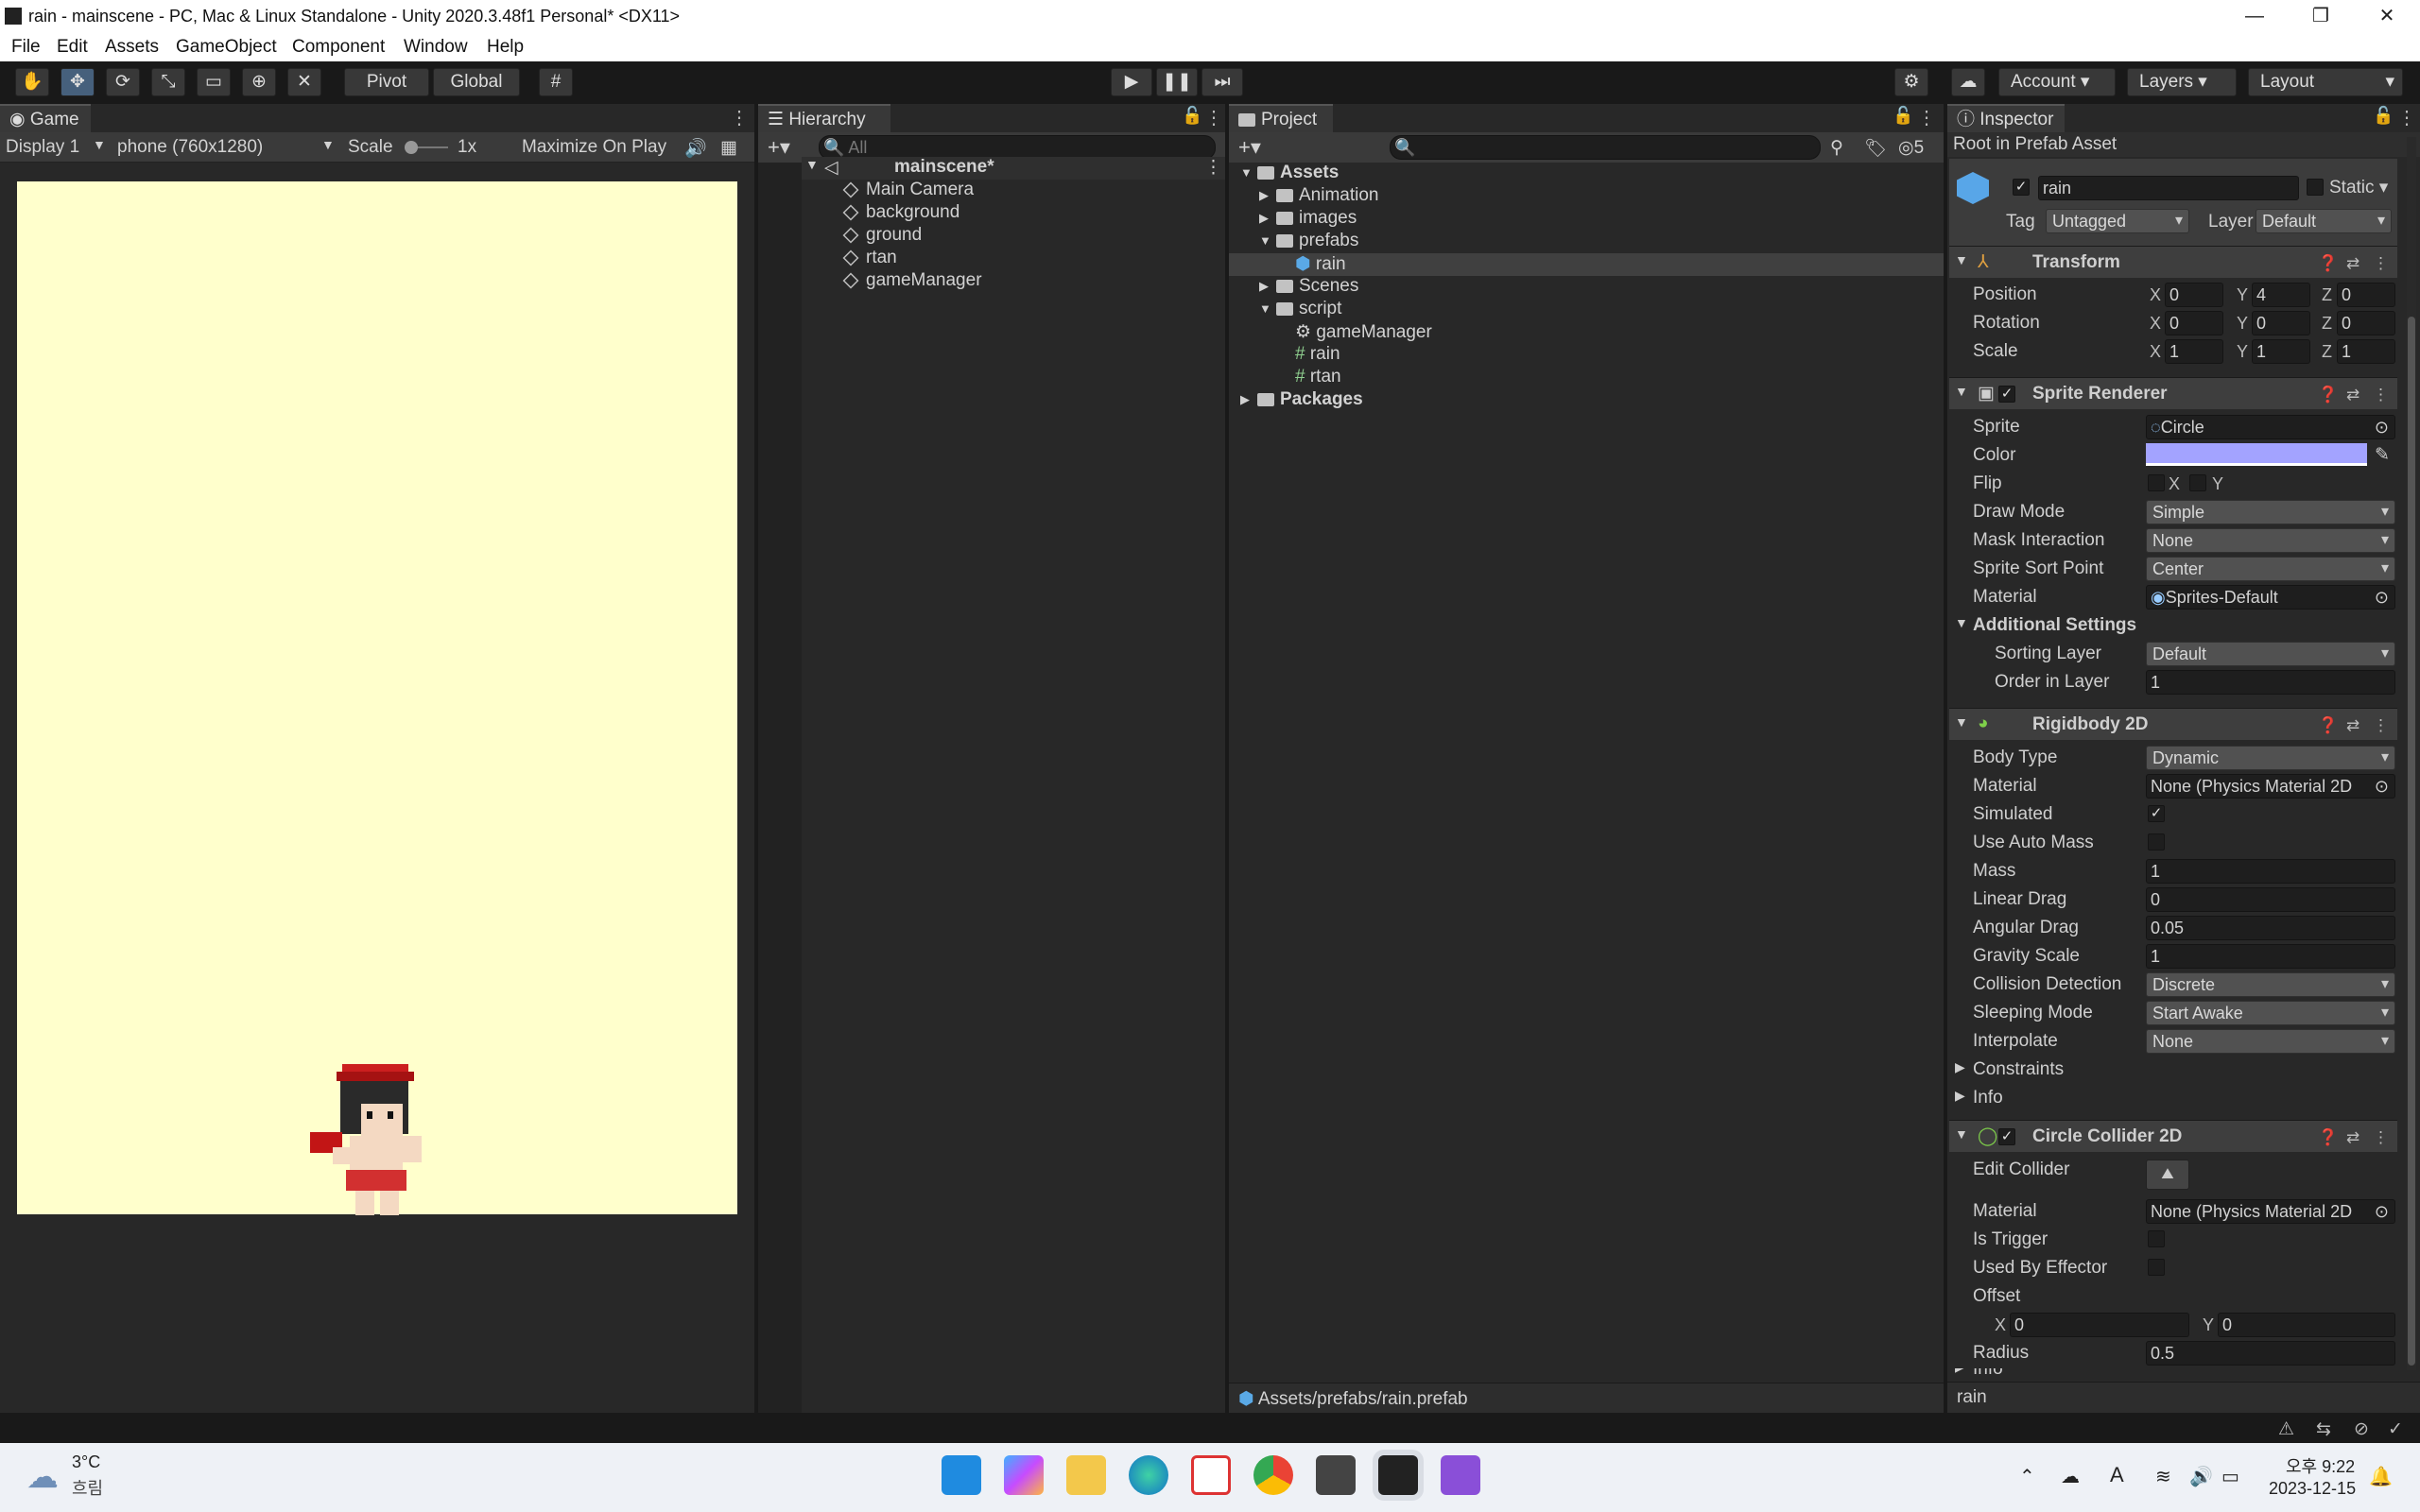 The width and height of the screenshot is (2420, 1512). Describe the element at coordinates (2315, 187) in the screenshot. I see `static-checkbox` at that location.